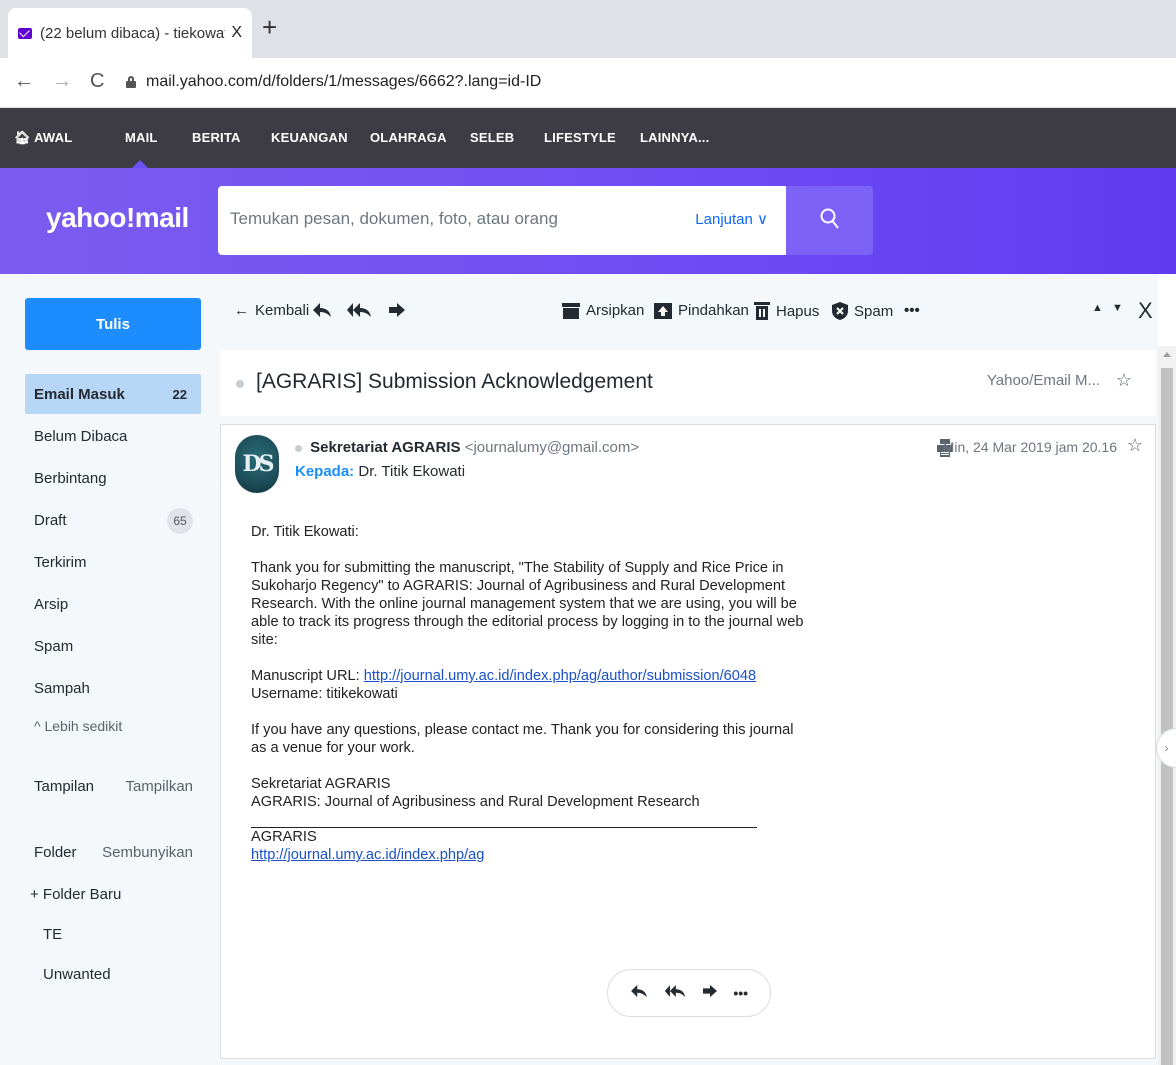  What do you see at coordinates (117, 218) in the screenshot?
I see `yahoo-mail-logo: yahoo!mail` at bounding box center [117, 218].